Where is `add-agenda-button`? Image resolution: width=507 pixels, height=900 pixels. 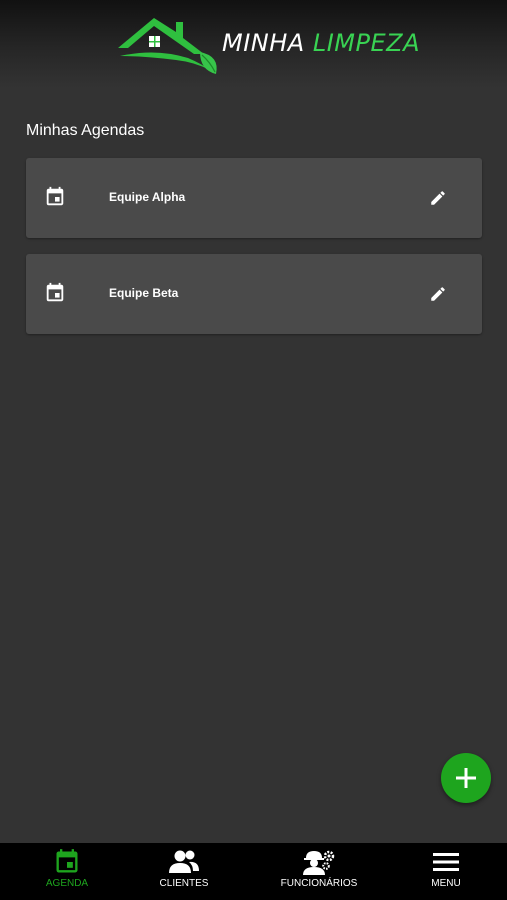
add-agenda-button is located at coordinates (466, 778).